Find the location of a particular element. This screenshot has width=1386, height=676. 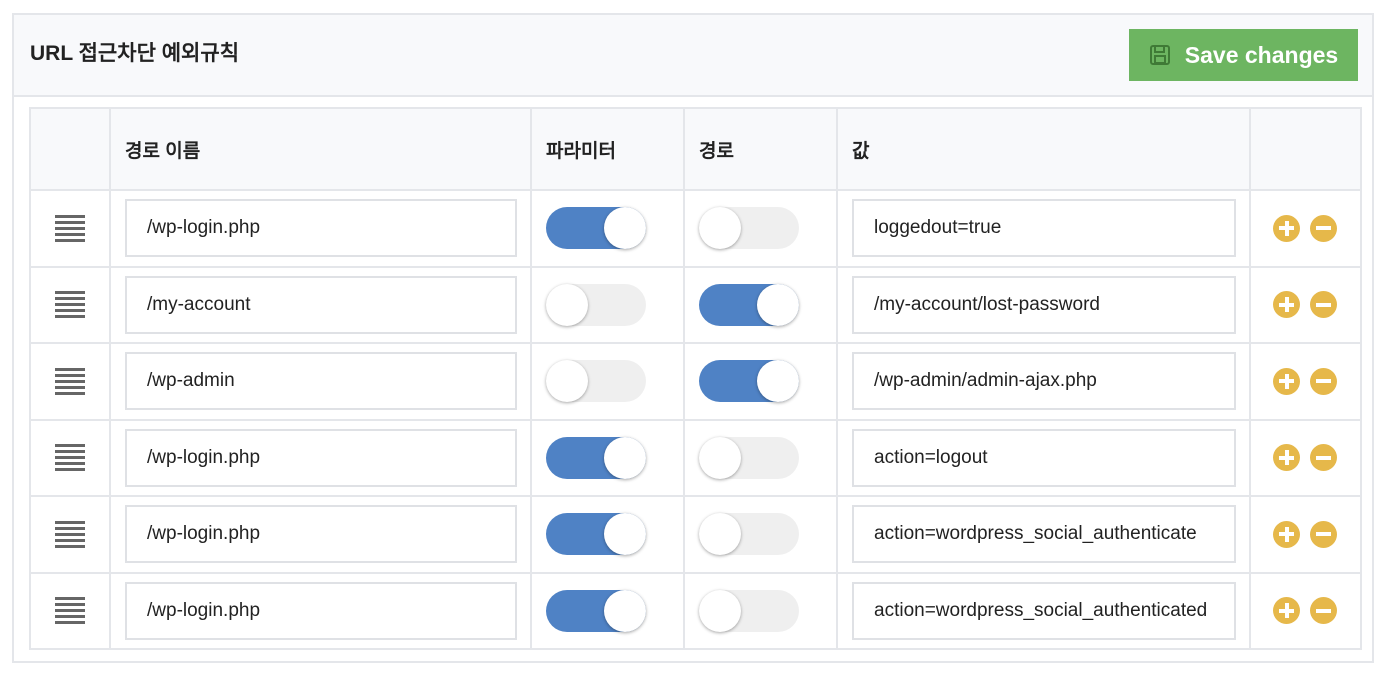

panel-header: URL 접근차단 예외규칙 Save changes is located at coordinates (693, 56).